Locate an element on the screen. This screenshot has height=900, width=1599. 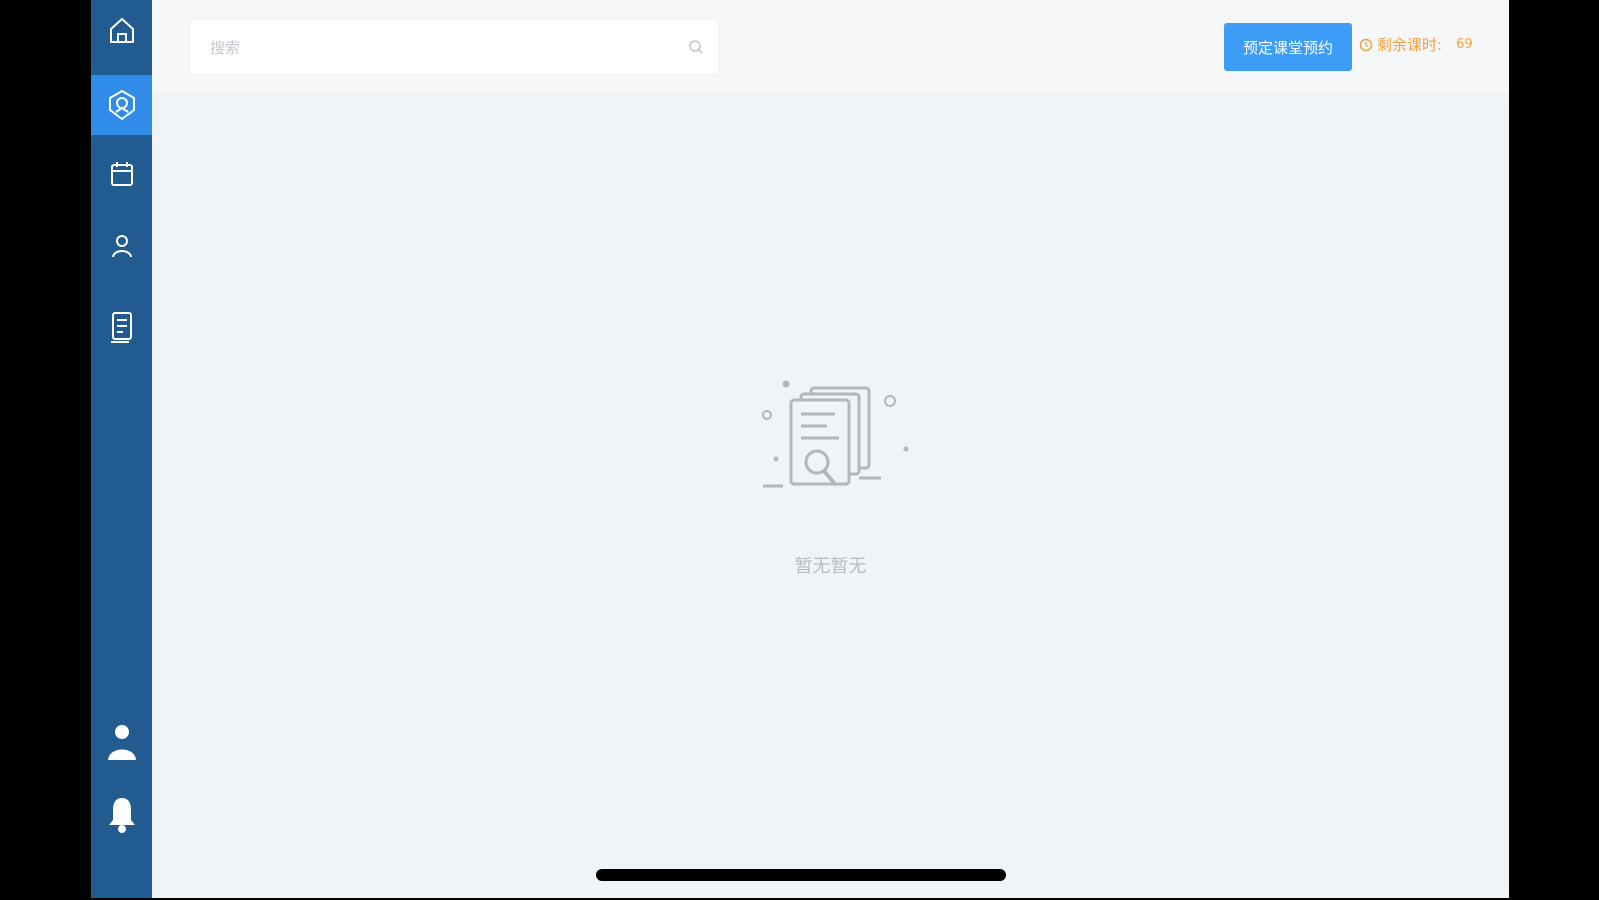
calendar-icon is located at coordinates (121, 174).